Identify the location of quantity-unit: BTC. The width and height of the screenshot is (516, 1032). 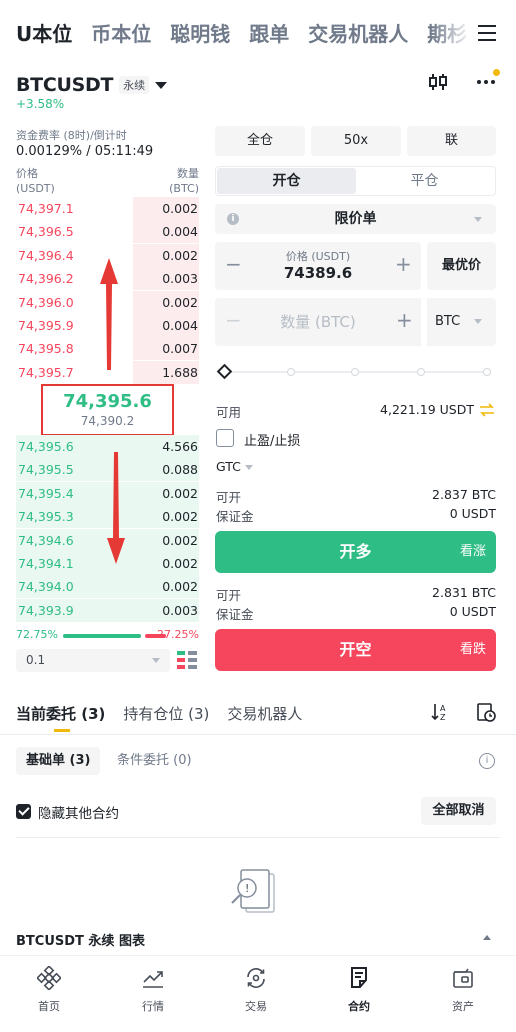
(447, 322).